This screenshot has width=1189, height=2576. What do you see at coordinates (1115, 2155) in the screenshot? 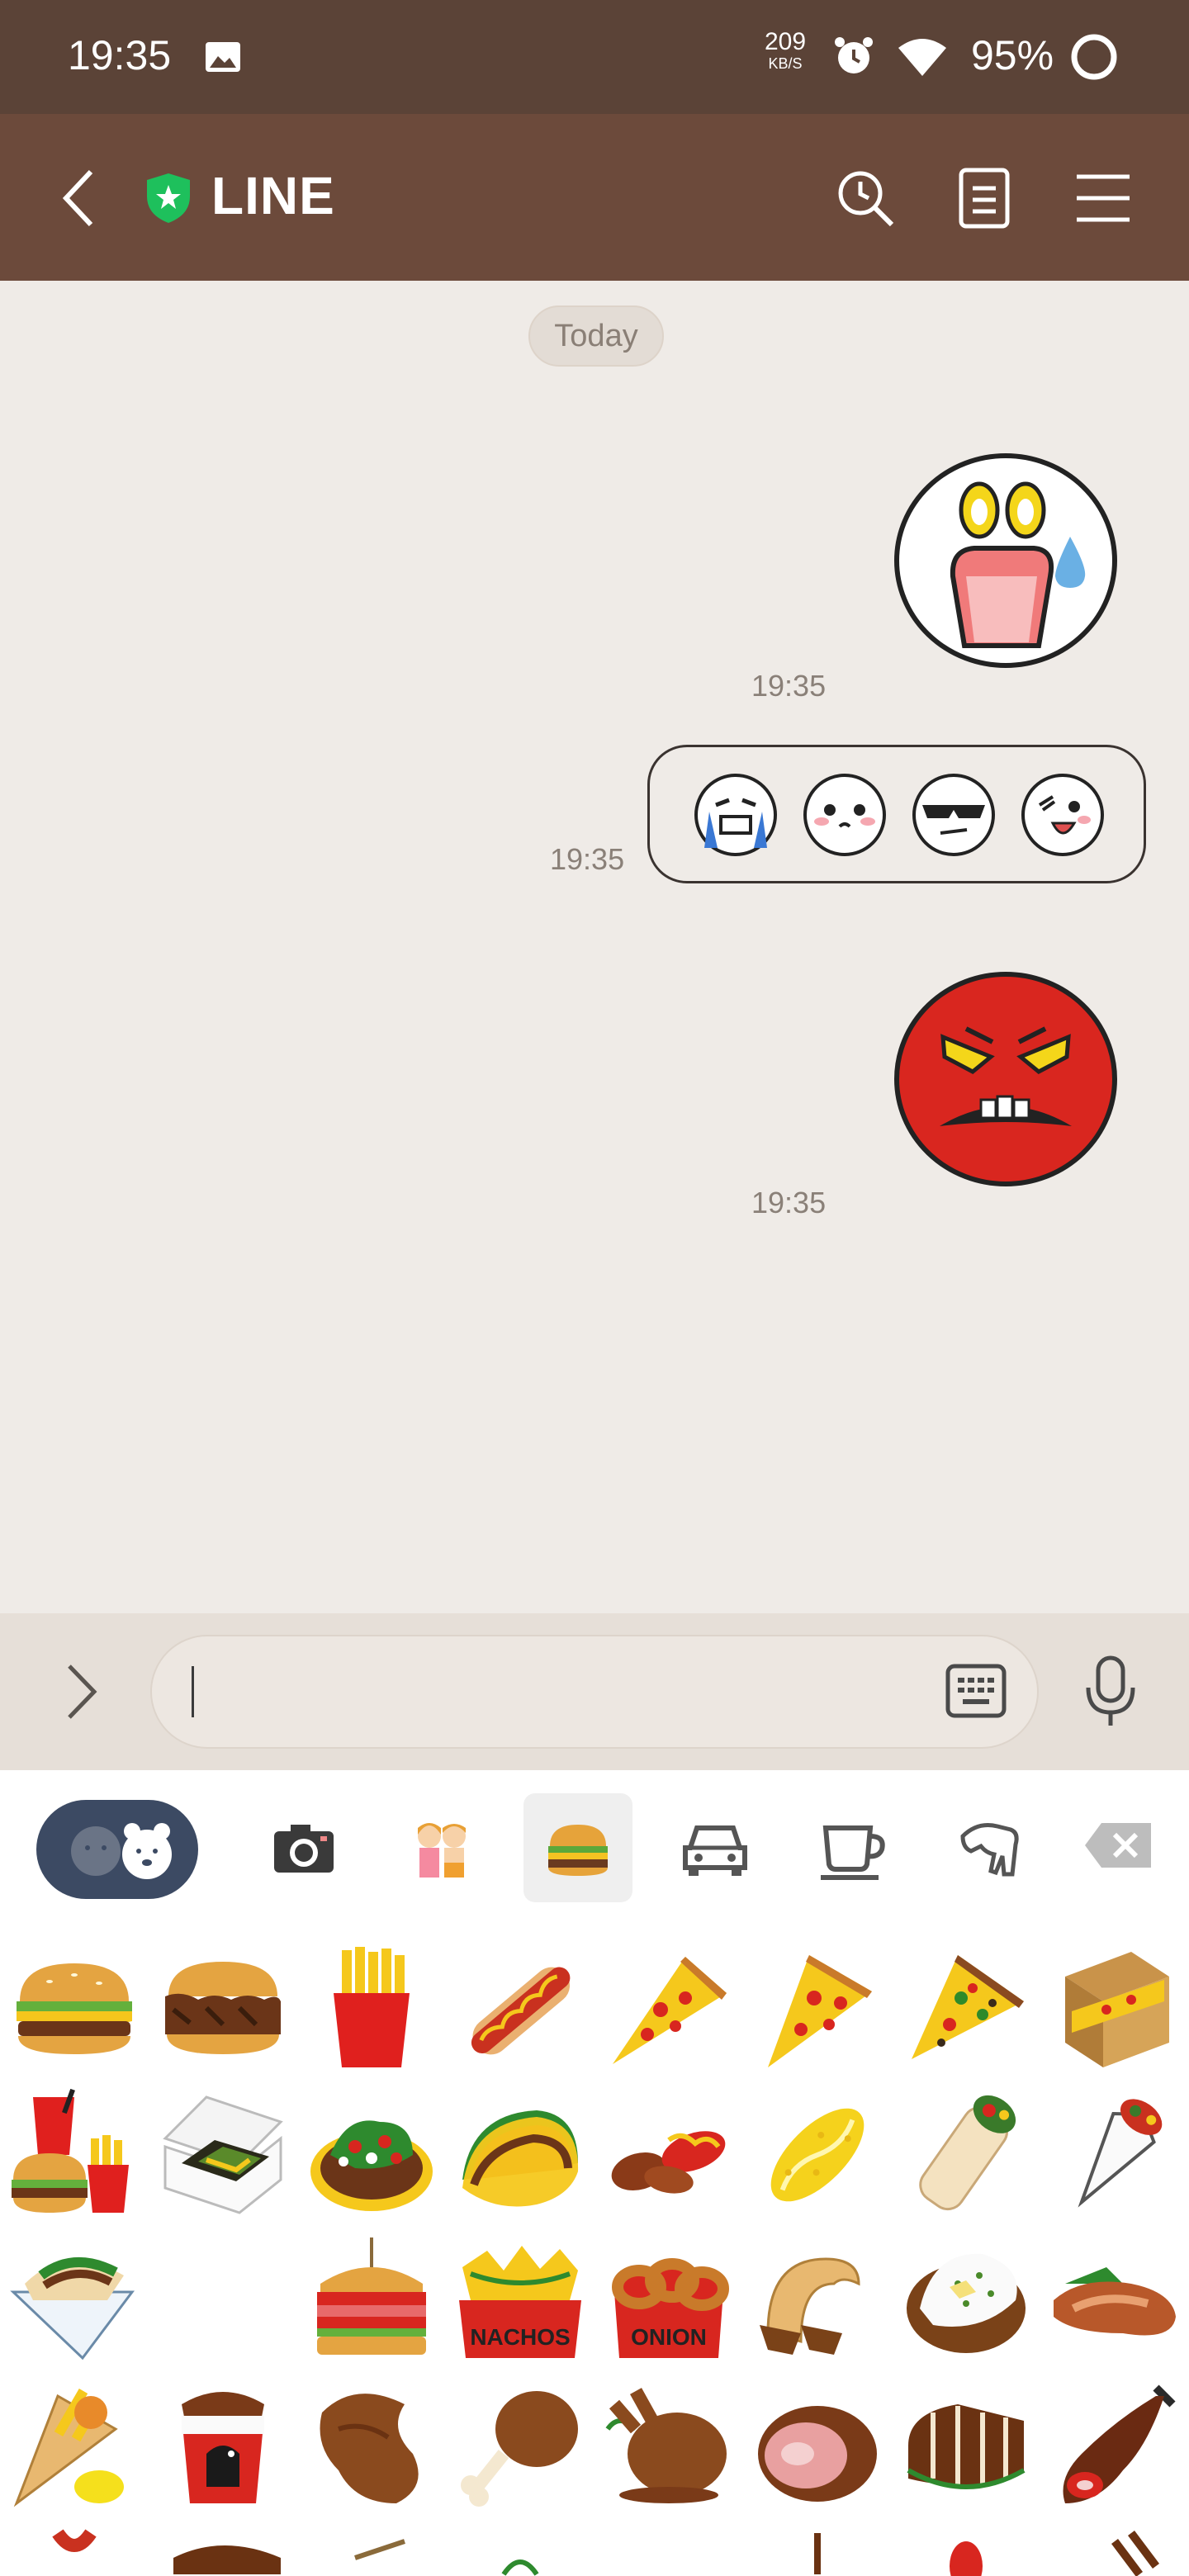
I see `emoji-wrap` at bounding box center [1115, 2155].